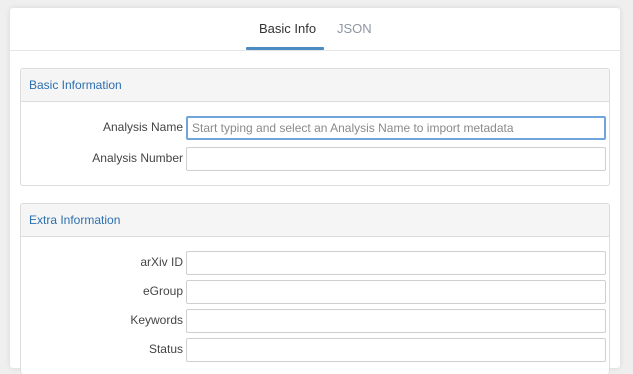 The width and height of the screenshot is (633, 374). Describe the element at coordinates (396, 321) in the screenshot. I see `keywords-input` at that location.